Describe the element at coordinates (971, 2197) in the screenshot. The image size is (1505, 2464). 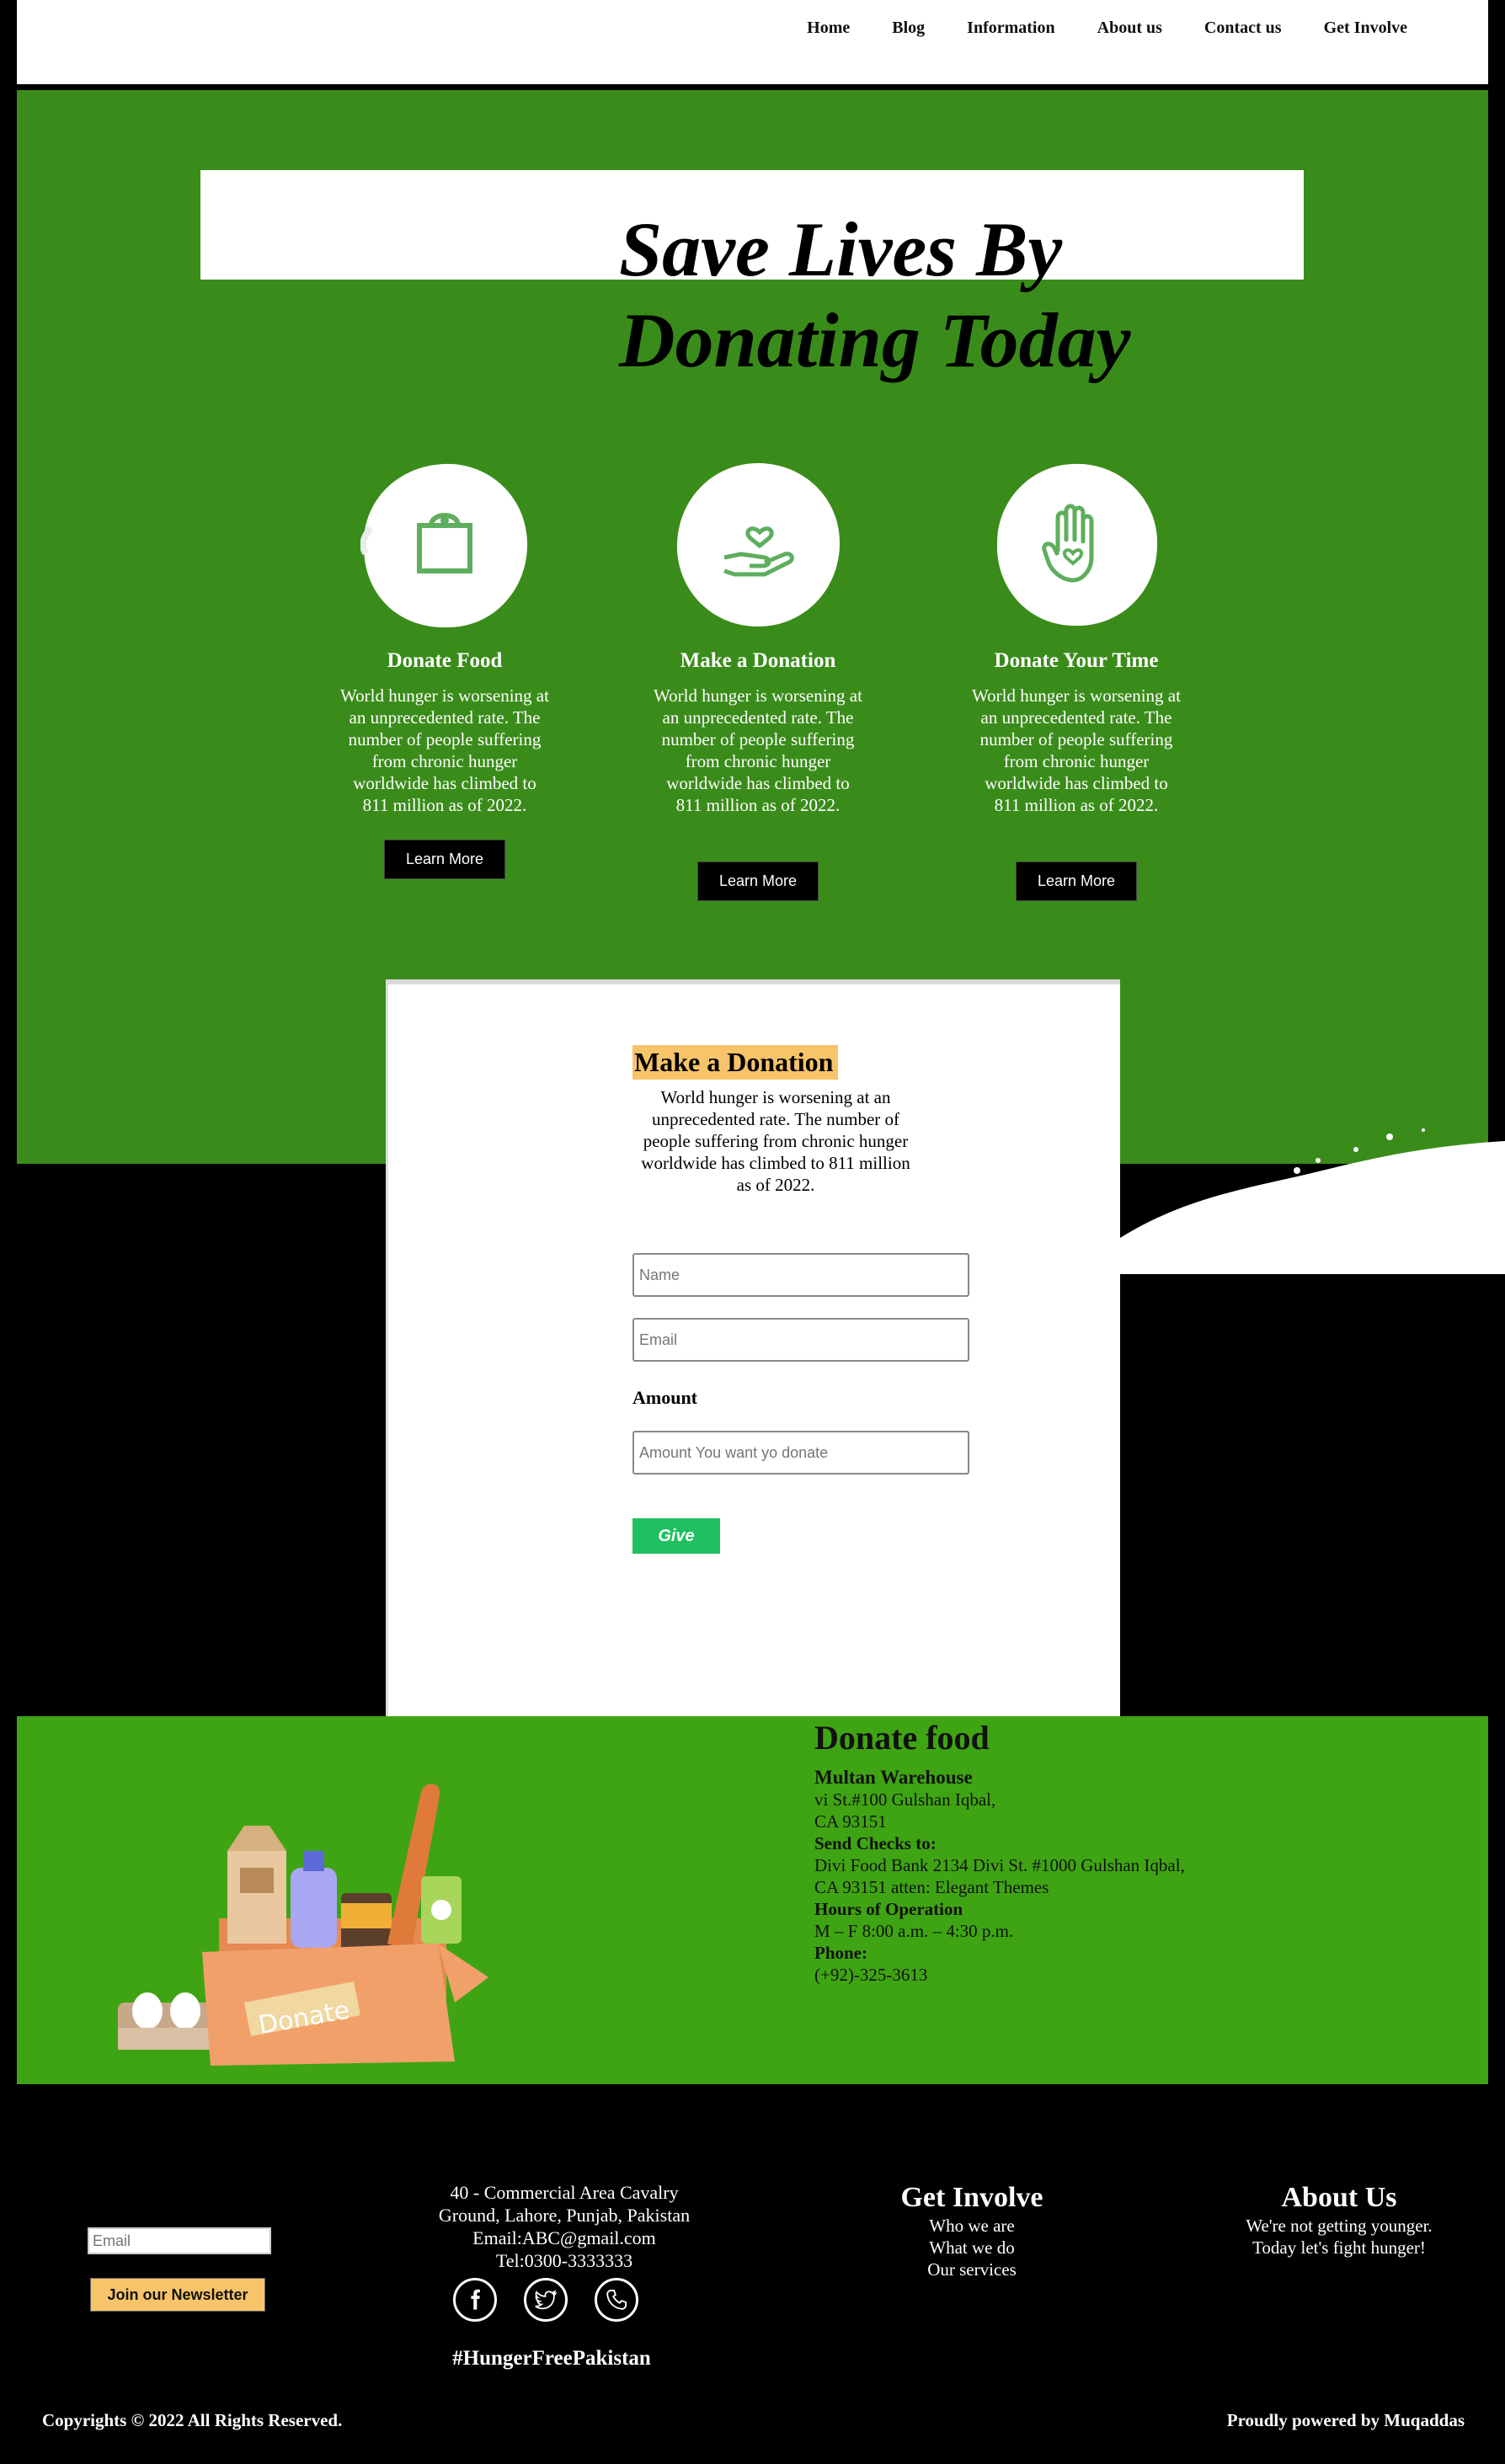
I see `get-involve-title: Get Involve` at that location.